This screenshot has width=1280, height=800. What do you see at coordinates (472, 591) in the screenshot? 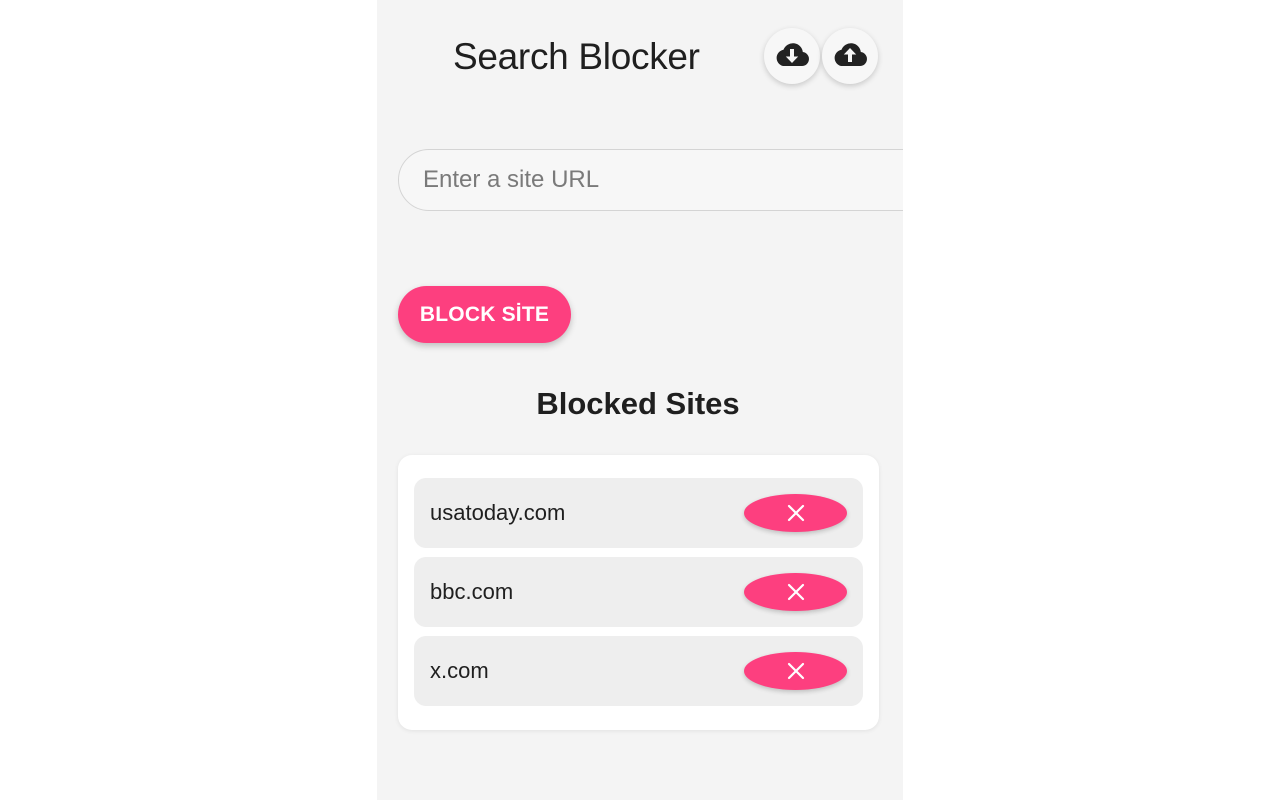
I see `blocked-site-label: bbc.com` at bounding box center [472, 591].